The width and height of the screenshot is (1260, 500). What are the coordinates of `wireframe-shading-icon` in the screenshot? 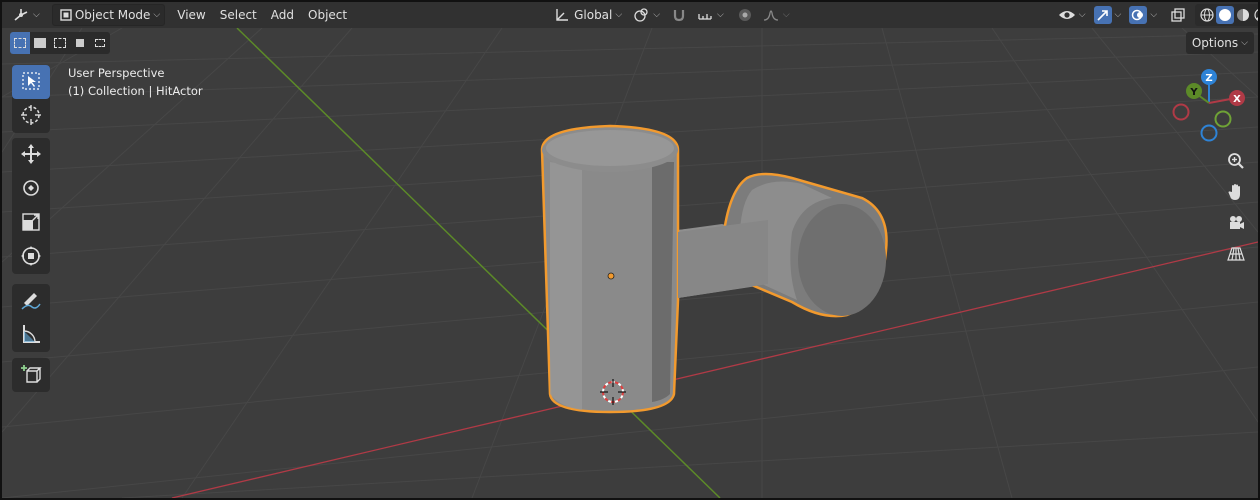 It's located at (1207, 15).